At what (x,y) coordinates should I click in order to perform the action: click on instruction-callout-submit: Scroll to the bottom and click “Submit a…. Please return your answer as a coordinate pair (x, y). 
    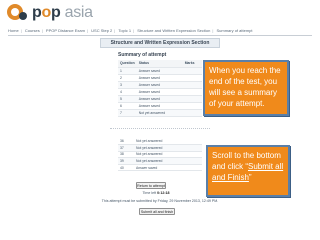
    Looking at the image, I should click on (248, 171).